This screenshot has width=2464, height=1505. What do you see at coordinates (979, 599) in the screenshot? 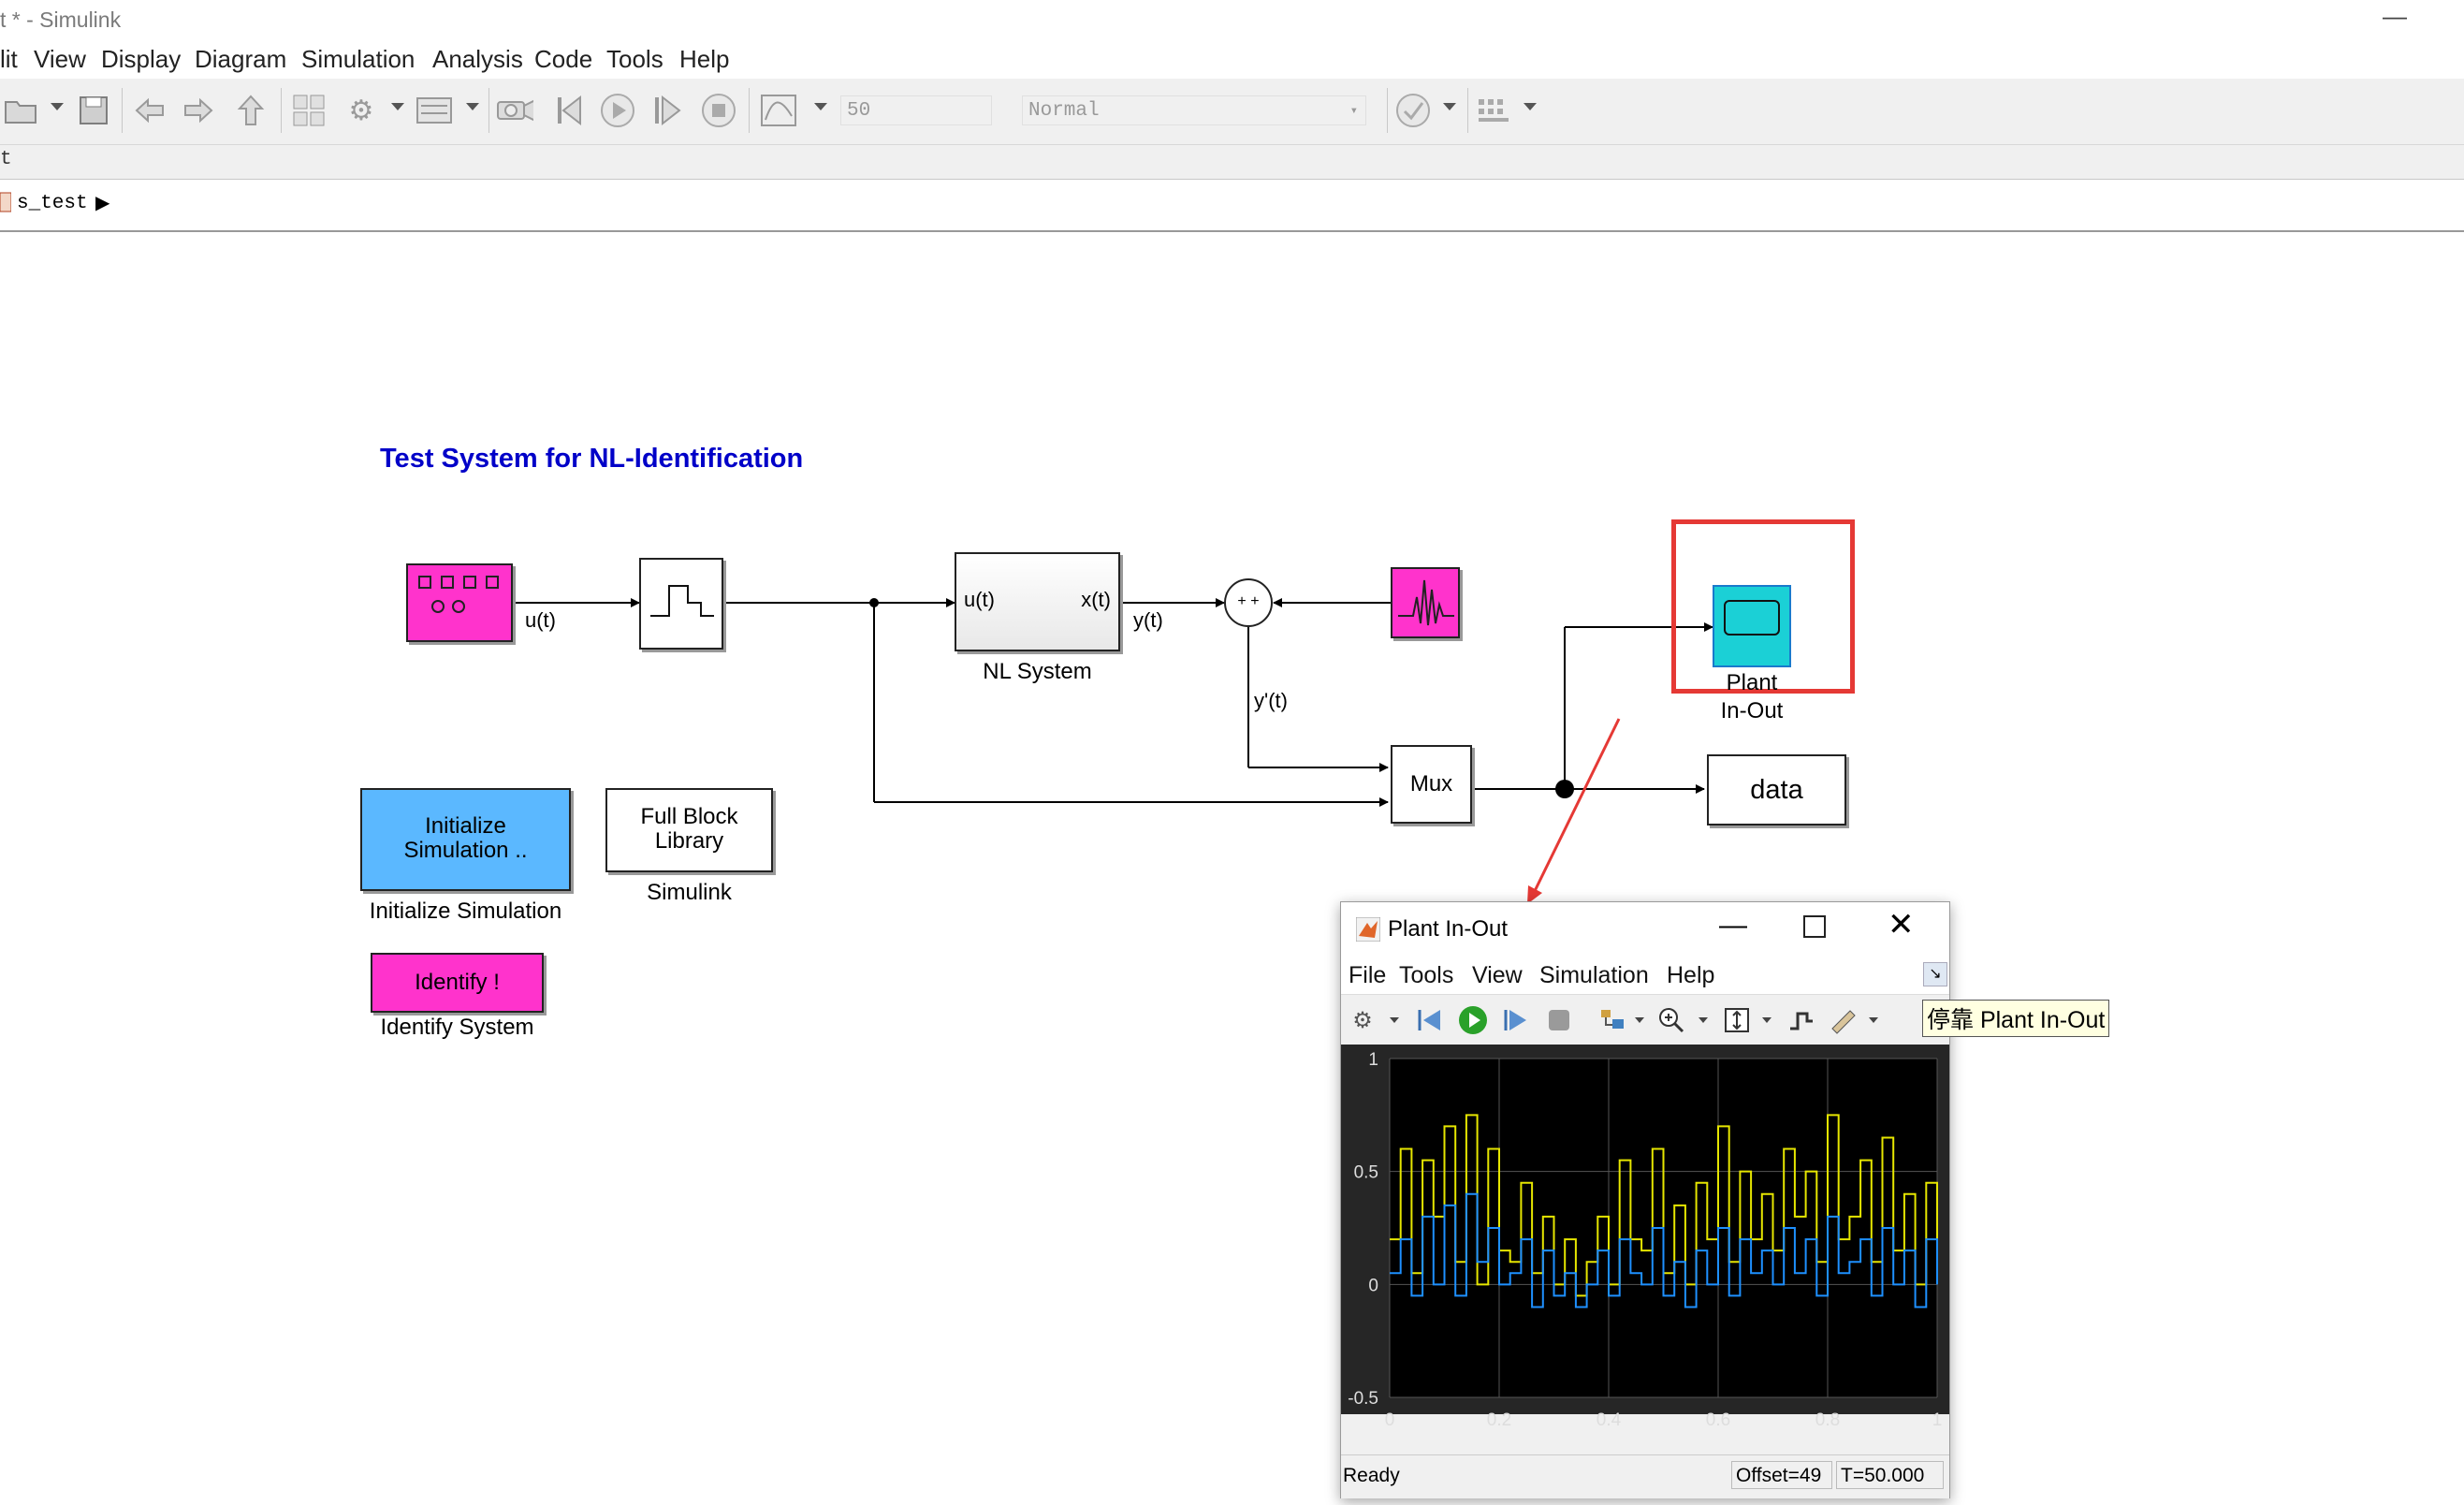
I see `nl-input-port-label: u(t)` at bounding box center [979, 599].